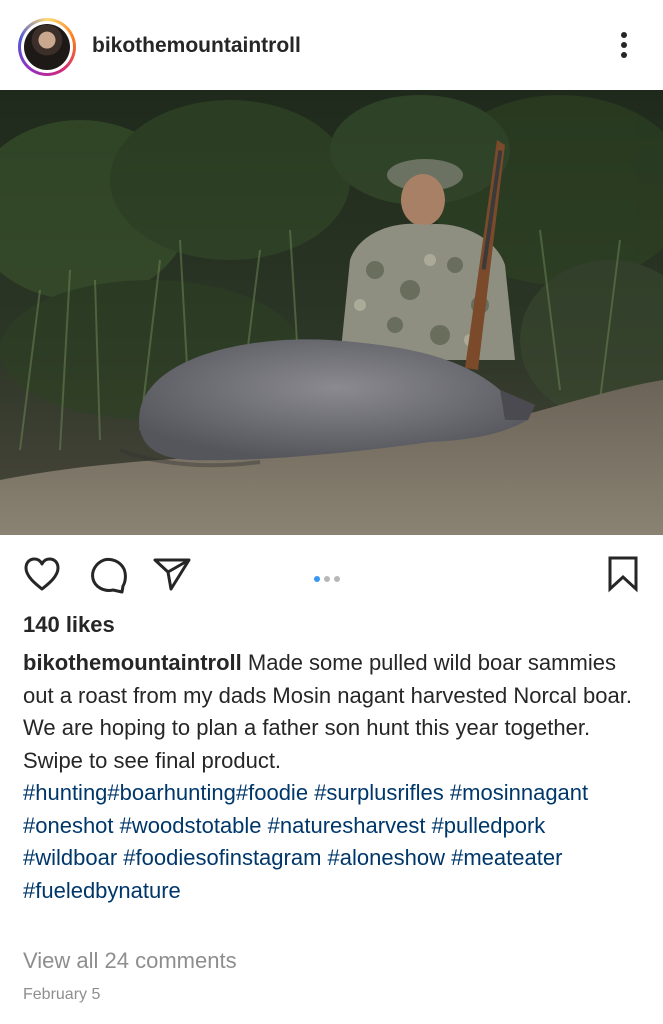 The image size is (663, 1024). Describe the element at coordinates (347, 825) in the screenshot. I see `hashtag: #naturesharvest` at that location.